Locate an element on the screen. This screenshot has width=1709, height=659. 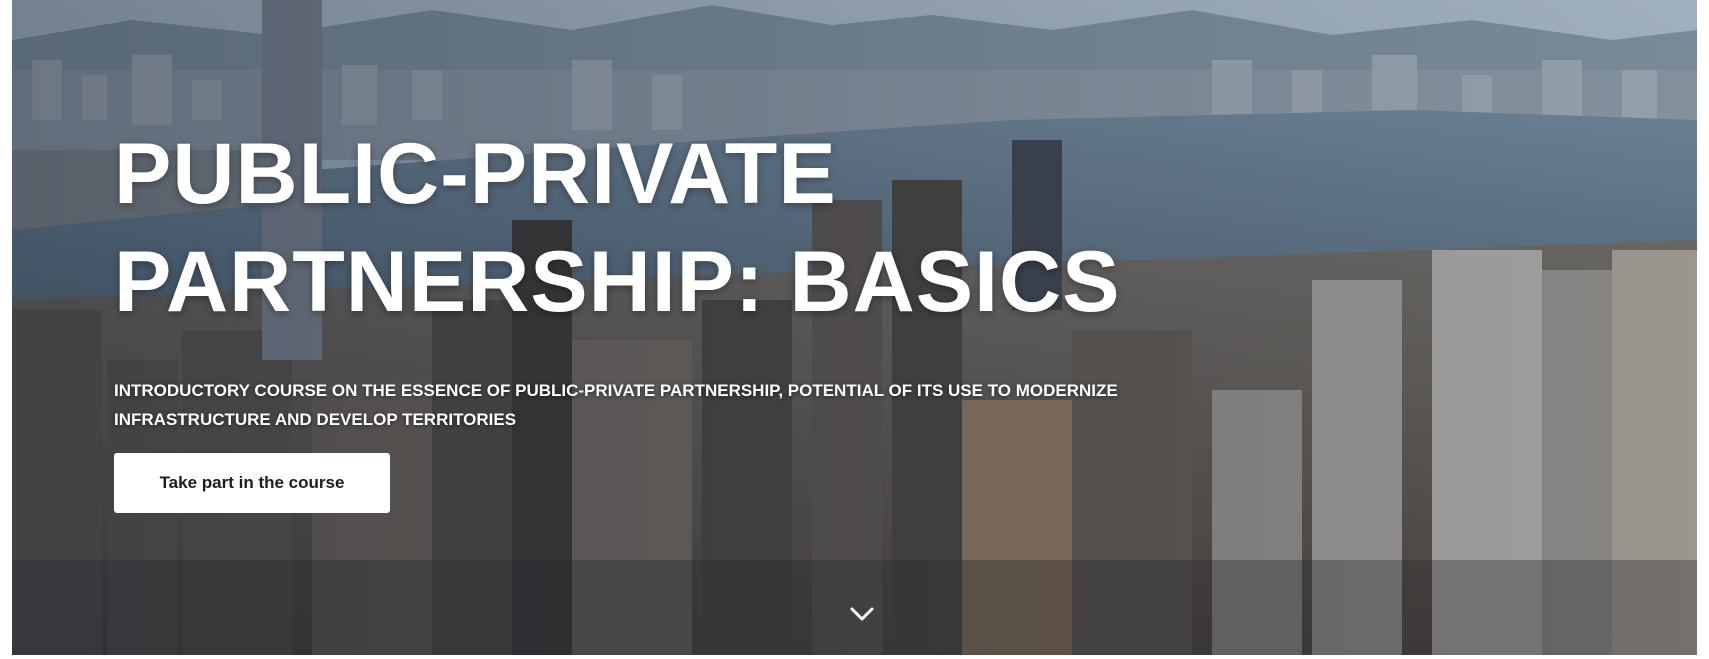
chevron-down-icon is located at coordinates (862, 615).